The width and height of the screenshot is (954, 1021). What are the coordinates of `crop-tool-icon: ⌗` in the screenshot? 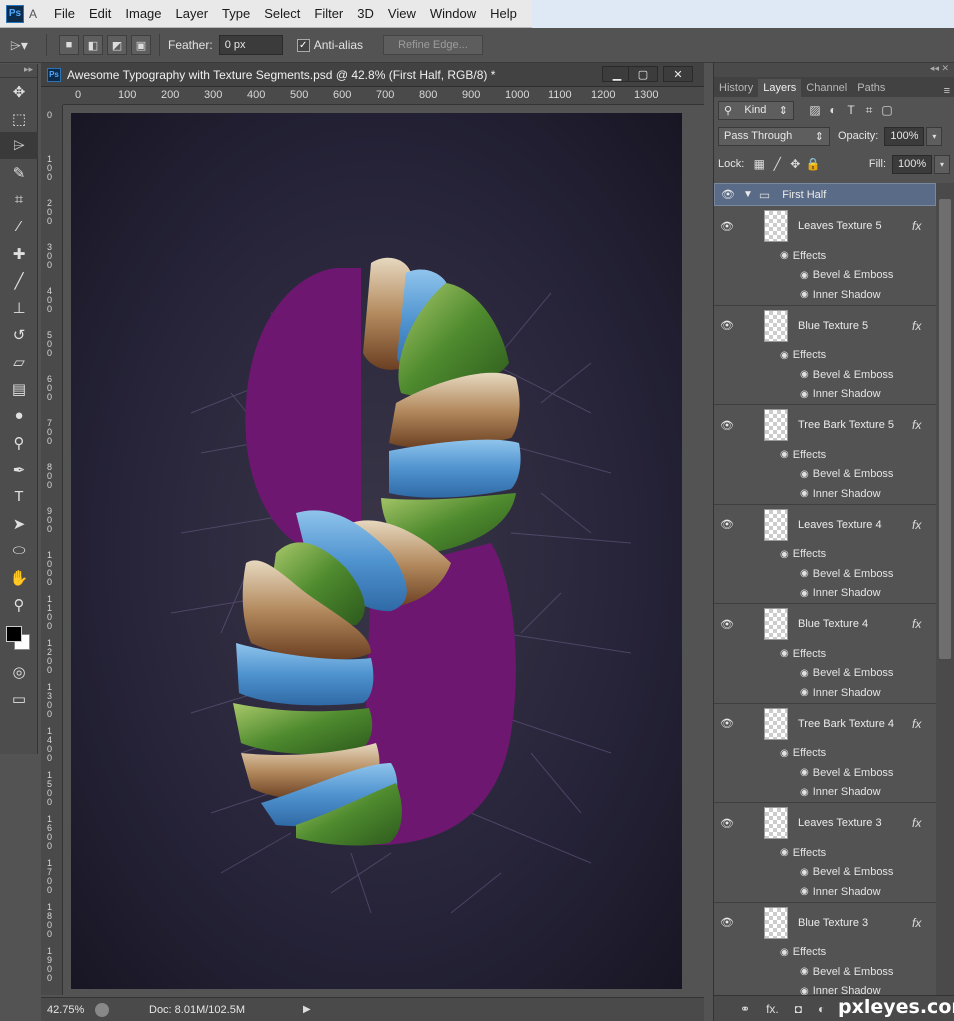 It's located at (19, 199).